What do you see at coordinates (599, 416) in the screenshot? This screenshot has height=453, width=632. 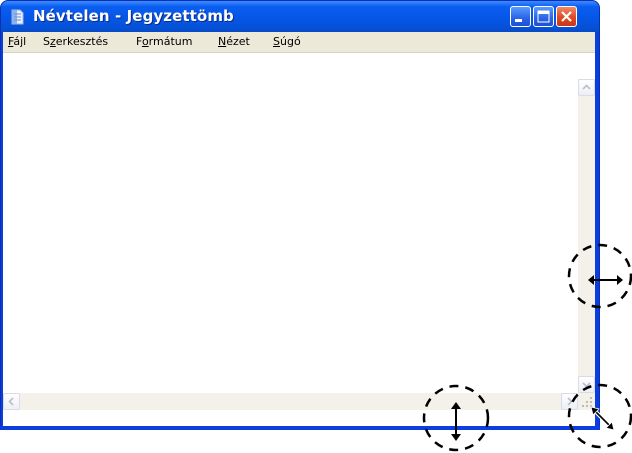 I see `resize-diagonal-cursor` at bounding box center [599, 416].